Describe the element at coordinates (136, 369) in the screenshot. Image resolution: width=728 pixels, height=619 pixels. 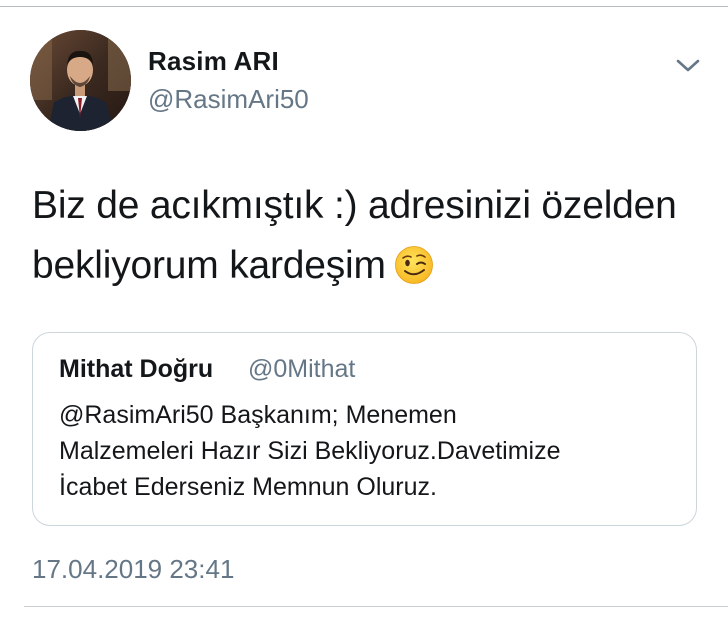
I see `quoted-author-display-name: Mithat Doğru` at that location.